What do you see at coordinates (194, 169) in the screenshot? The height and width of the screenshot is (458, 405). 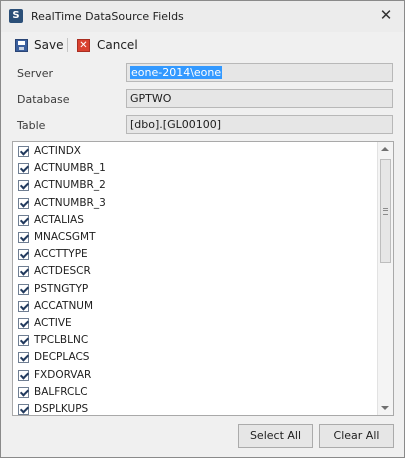 I see `list-item: ACTNUMBR_1` at bounding box center [194, 169].